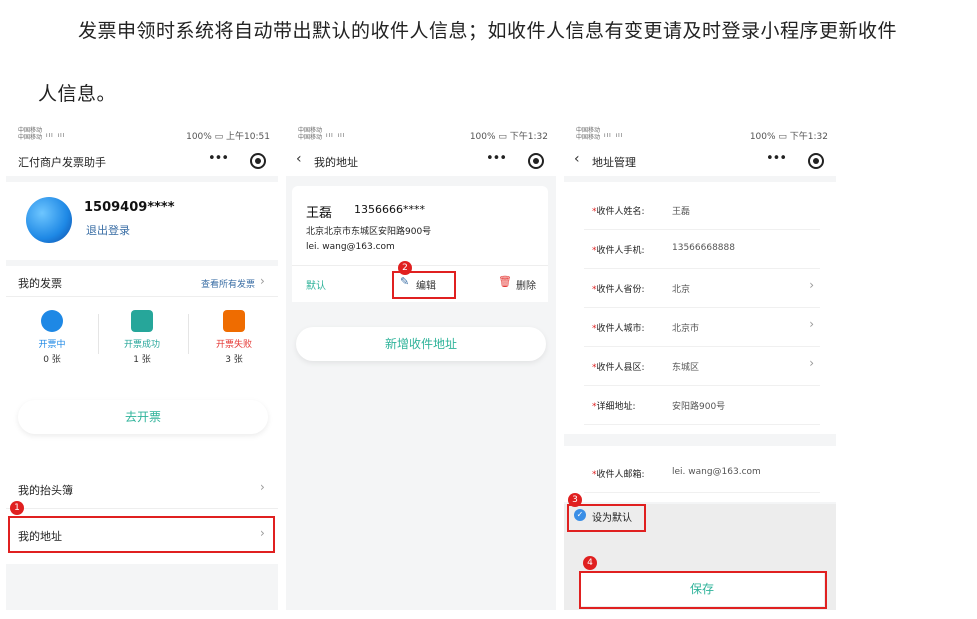  What do you see at coordinates (421, 161) in the screenshot?
I see `nav-bar: ‹ 我的地址 •••` at bounding box center [421, 161].